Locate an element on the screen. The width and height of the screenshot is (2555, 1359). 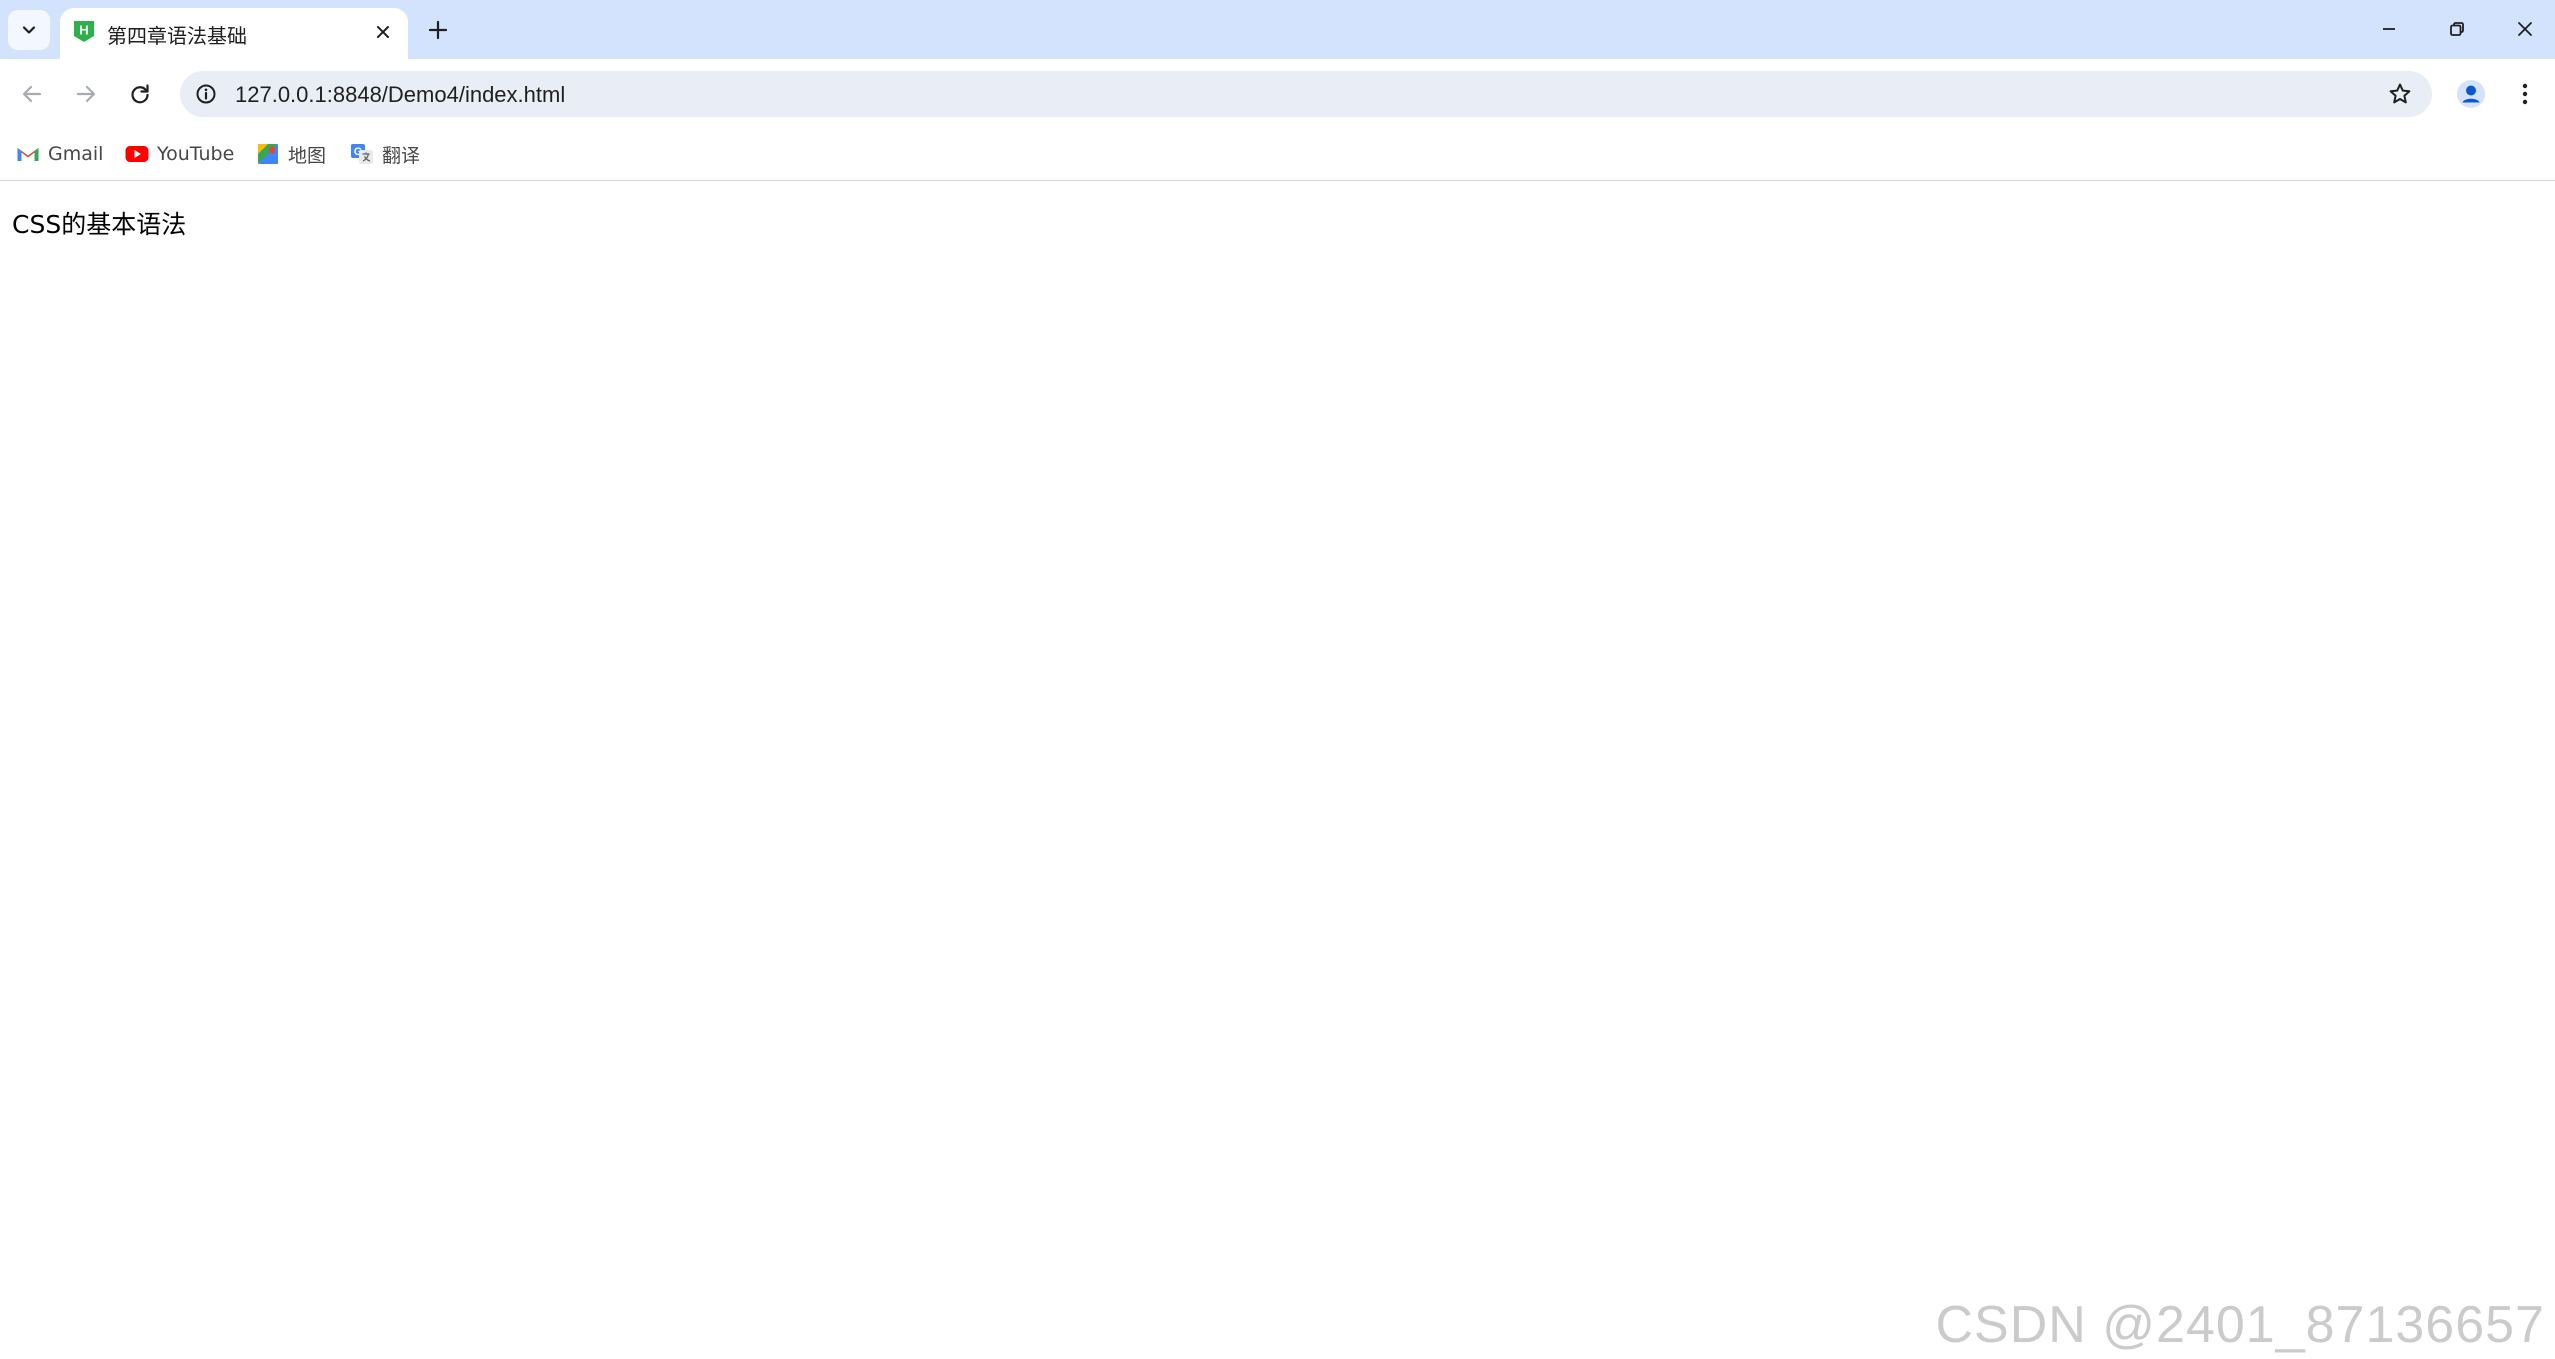
favicon-letter: H is located at coordinates (83, 30).